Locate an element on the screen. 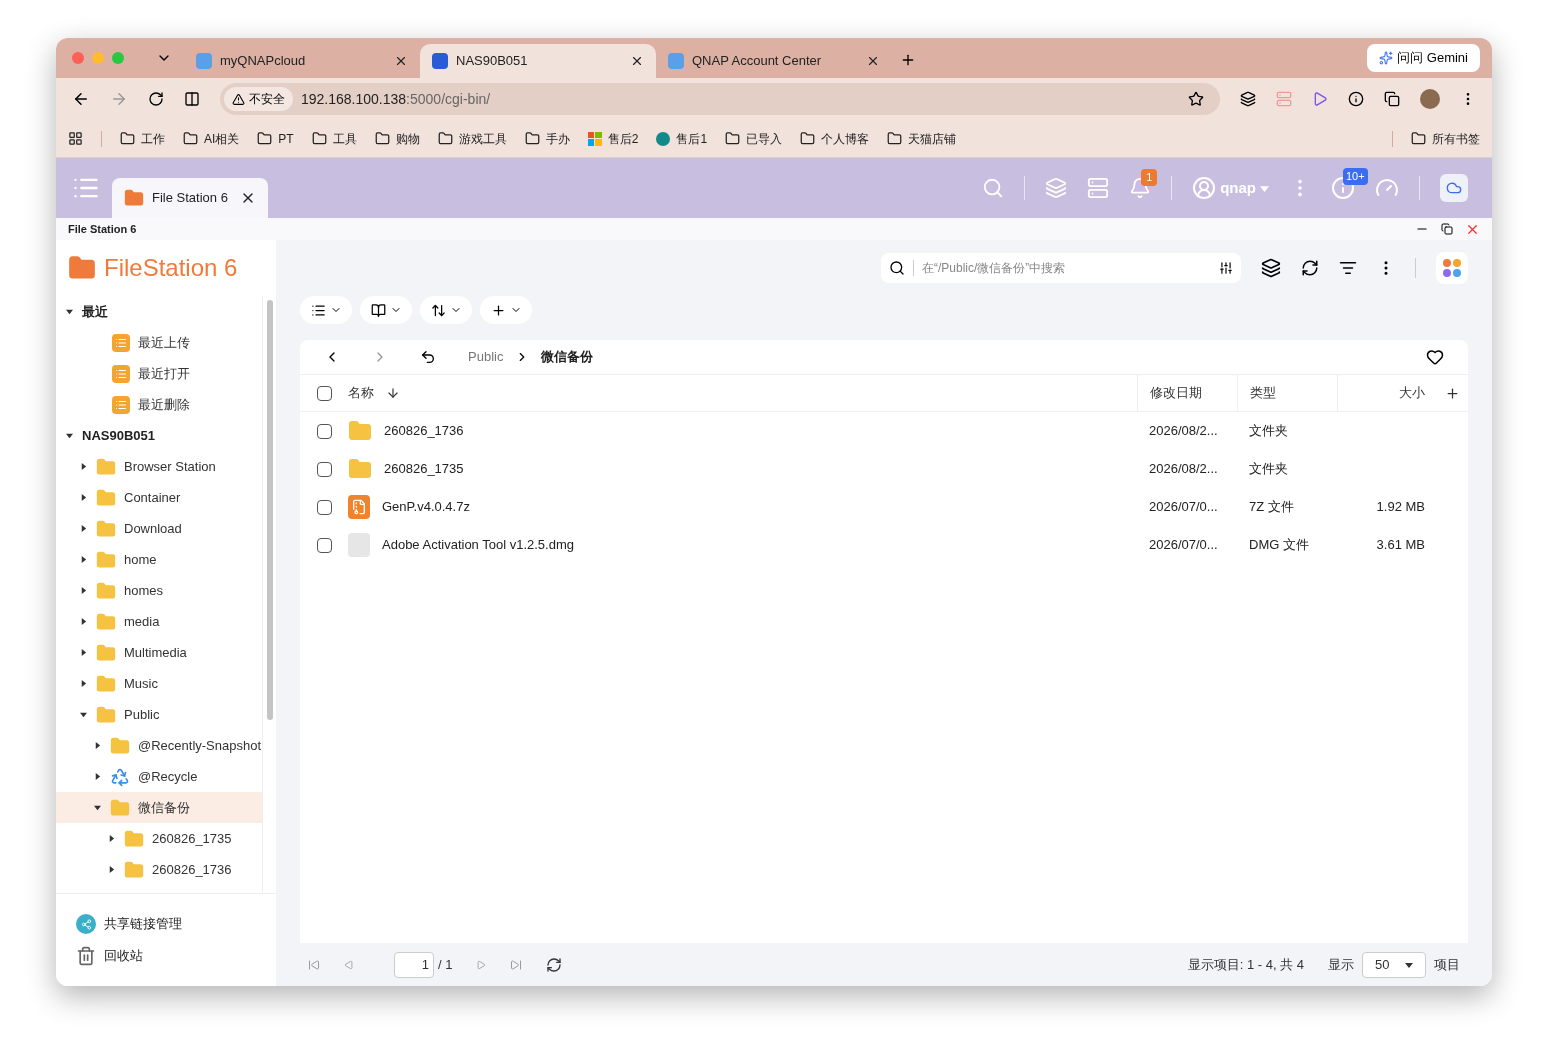  table-row: 260826_1736 2026/08/2... 文件夹 is located at coordinates (884, 431).